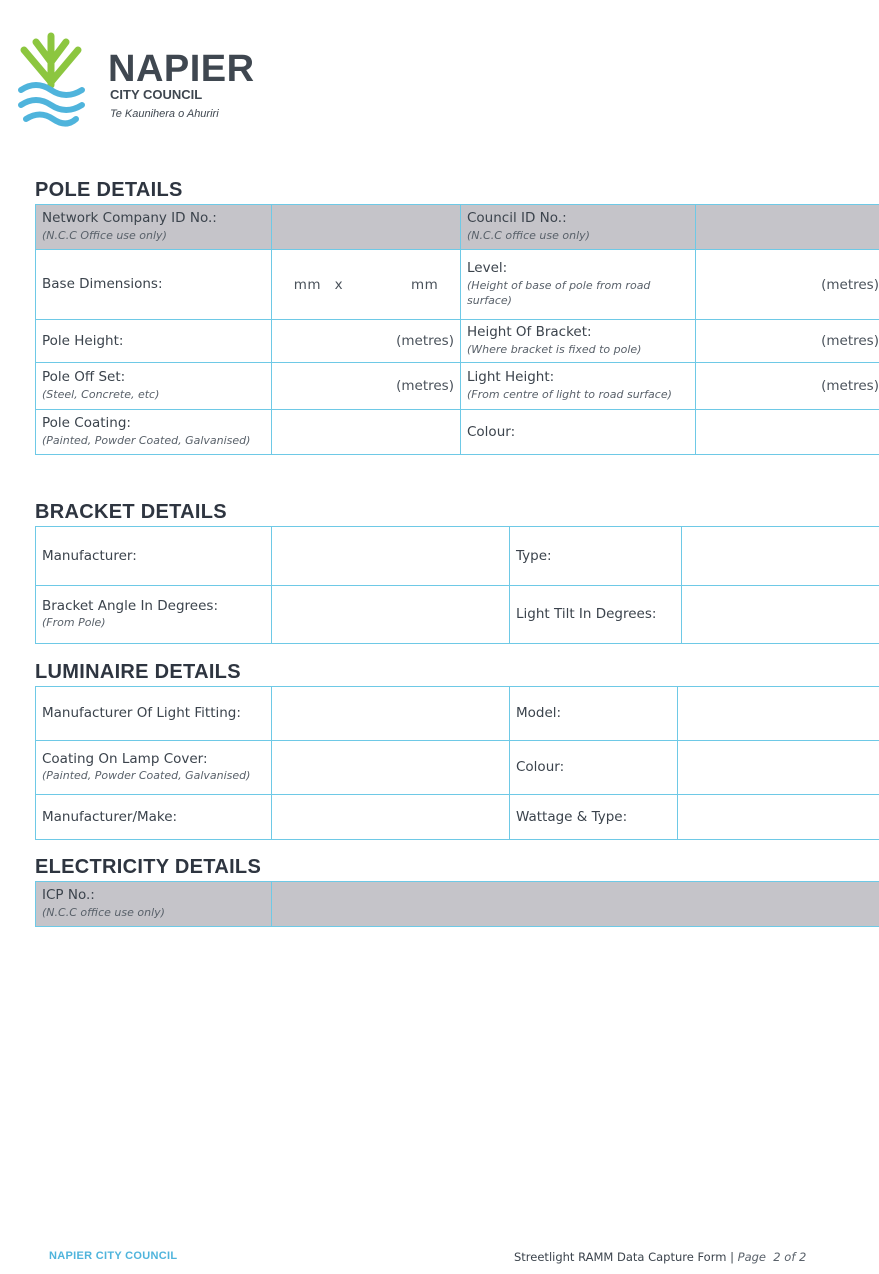 The height and width of the screenshot is (1274, 879). I want to click on light-height-unit: (metres), so click(850, 386).